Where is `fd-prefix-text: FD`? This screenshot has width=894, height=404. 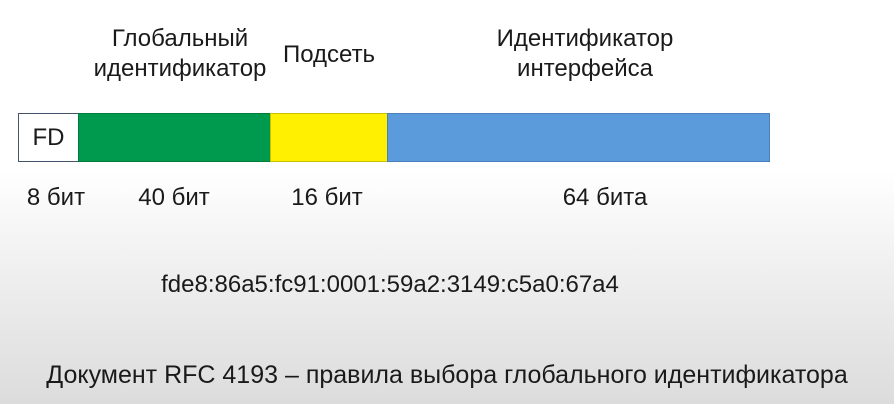 fd-prefix-text: FD is located at coordinates (48, 137).